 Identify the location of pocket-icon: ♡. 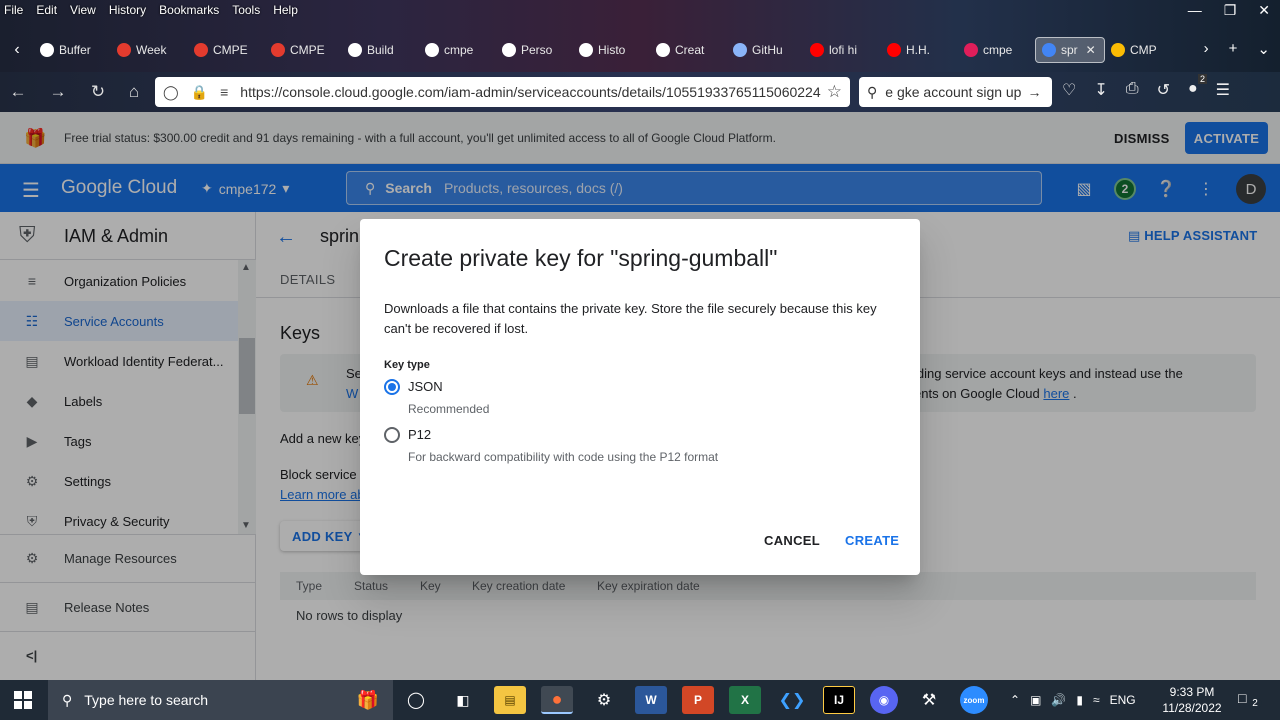
(1069, 90).